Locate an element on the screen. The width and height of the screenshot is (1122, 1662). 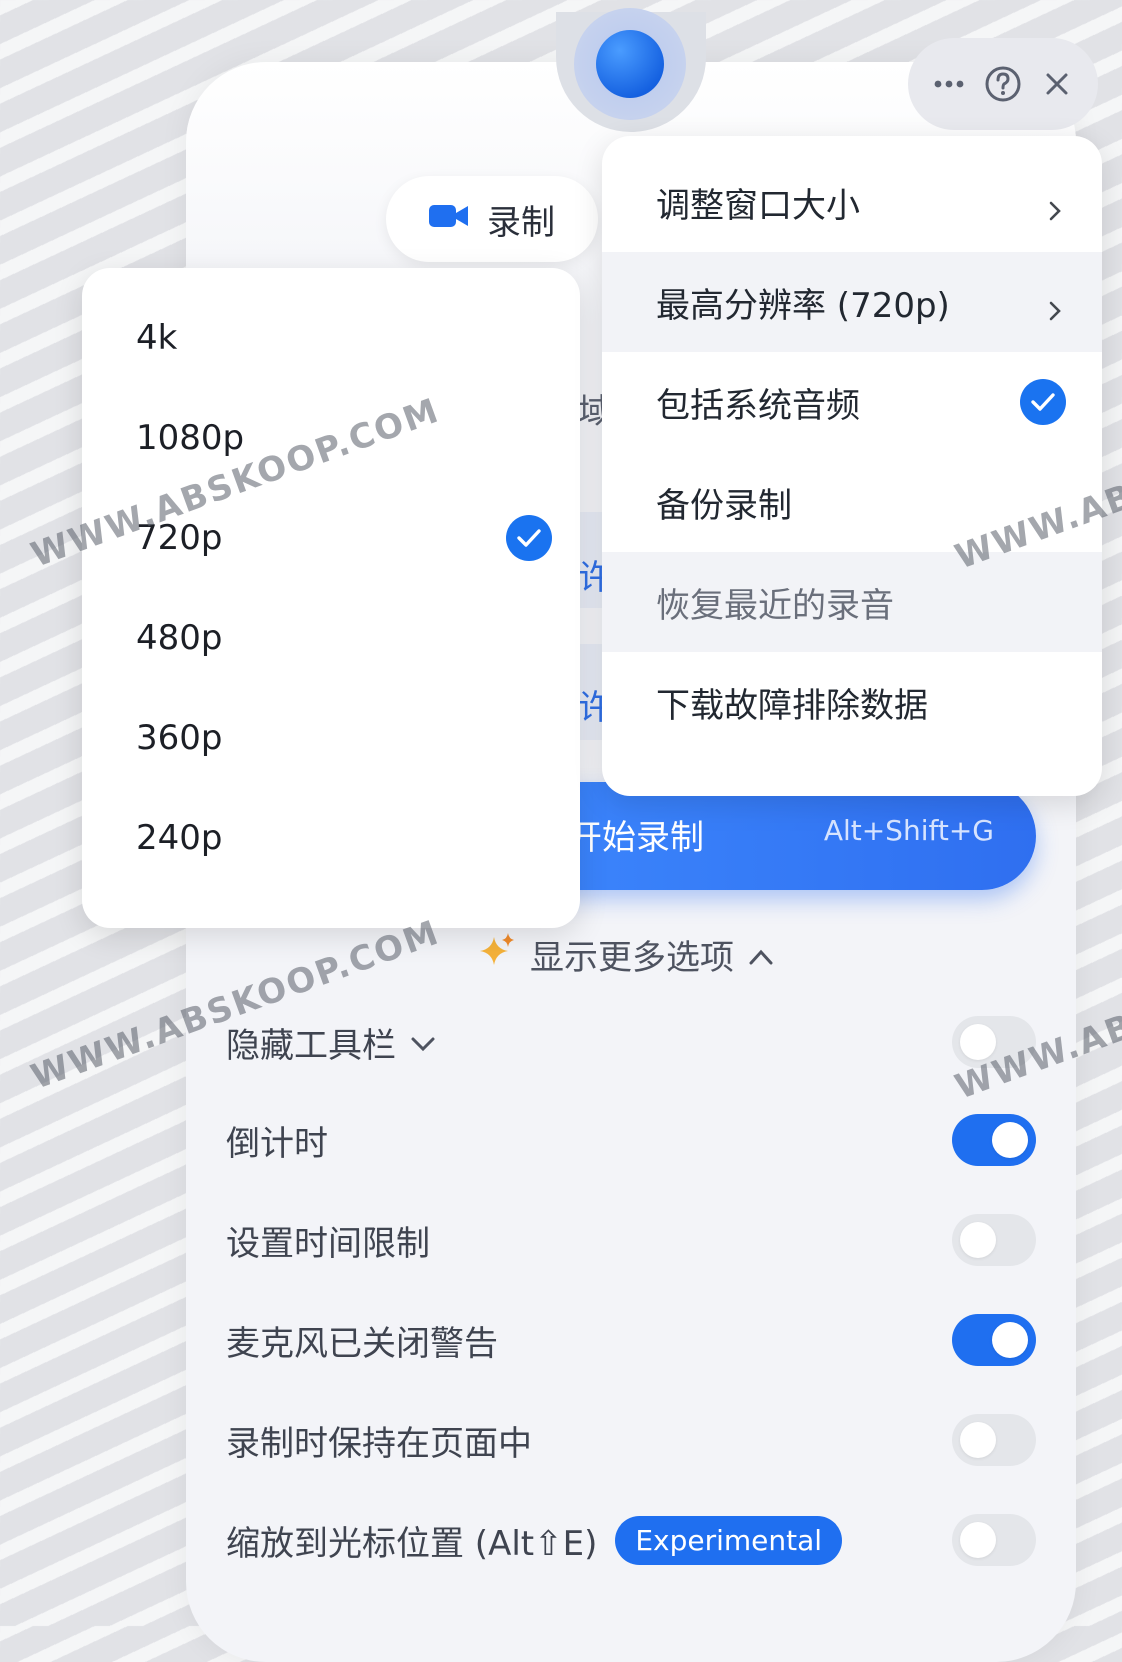
resolution-option-480p: 480p is located at coordinates (331, 638).